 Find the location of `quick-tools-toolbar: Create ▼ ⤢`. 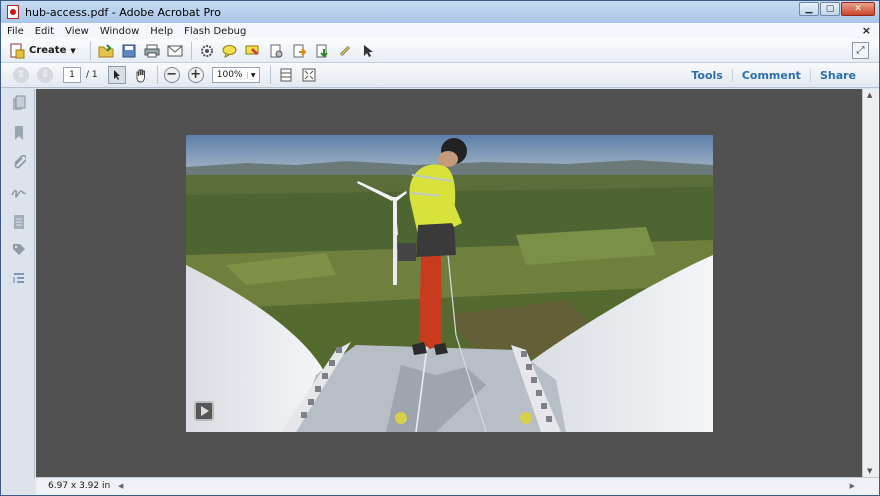

quick-tools-toolbar: Create ▼ ⤢ is located at coordinates (440, 51).